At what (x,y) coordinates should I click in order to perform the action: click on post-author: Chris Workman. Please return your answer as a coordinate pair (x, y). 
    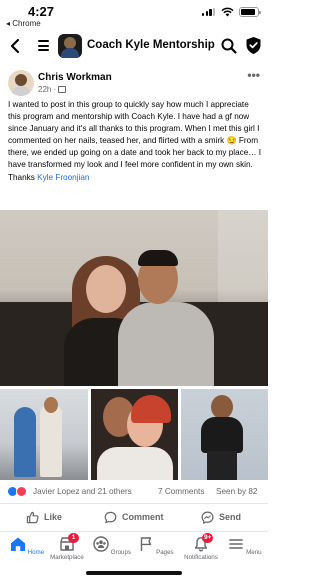
    Looking at the image, I should click on (75, 77).